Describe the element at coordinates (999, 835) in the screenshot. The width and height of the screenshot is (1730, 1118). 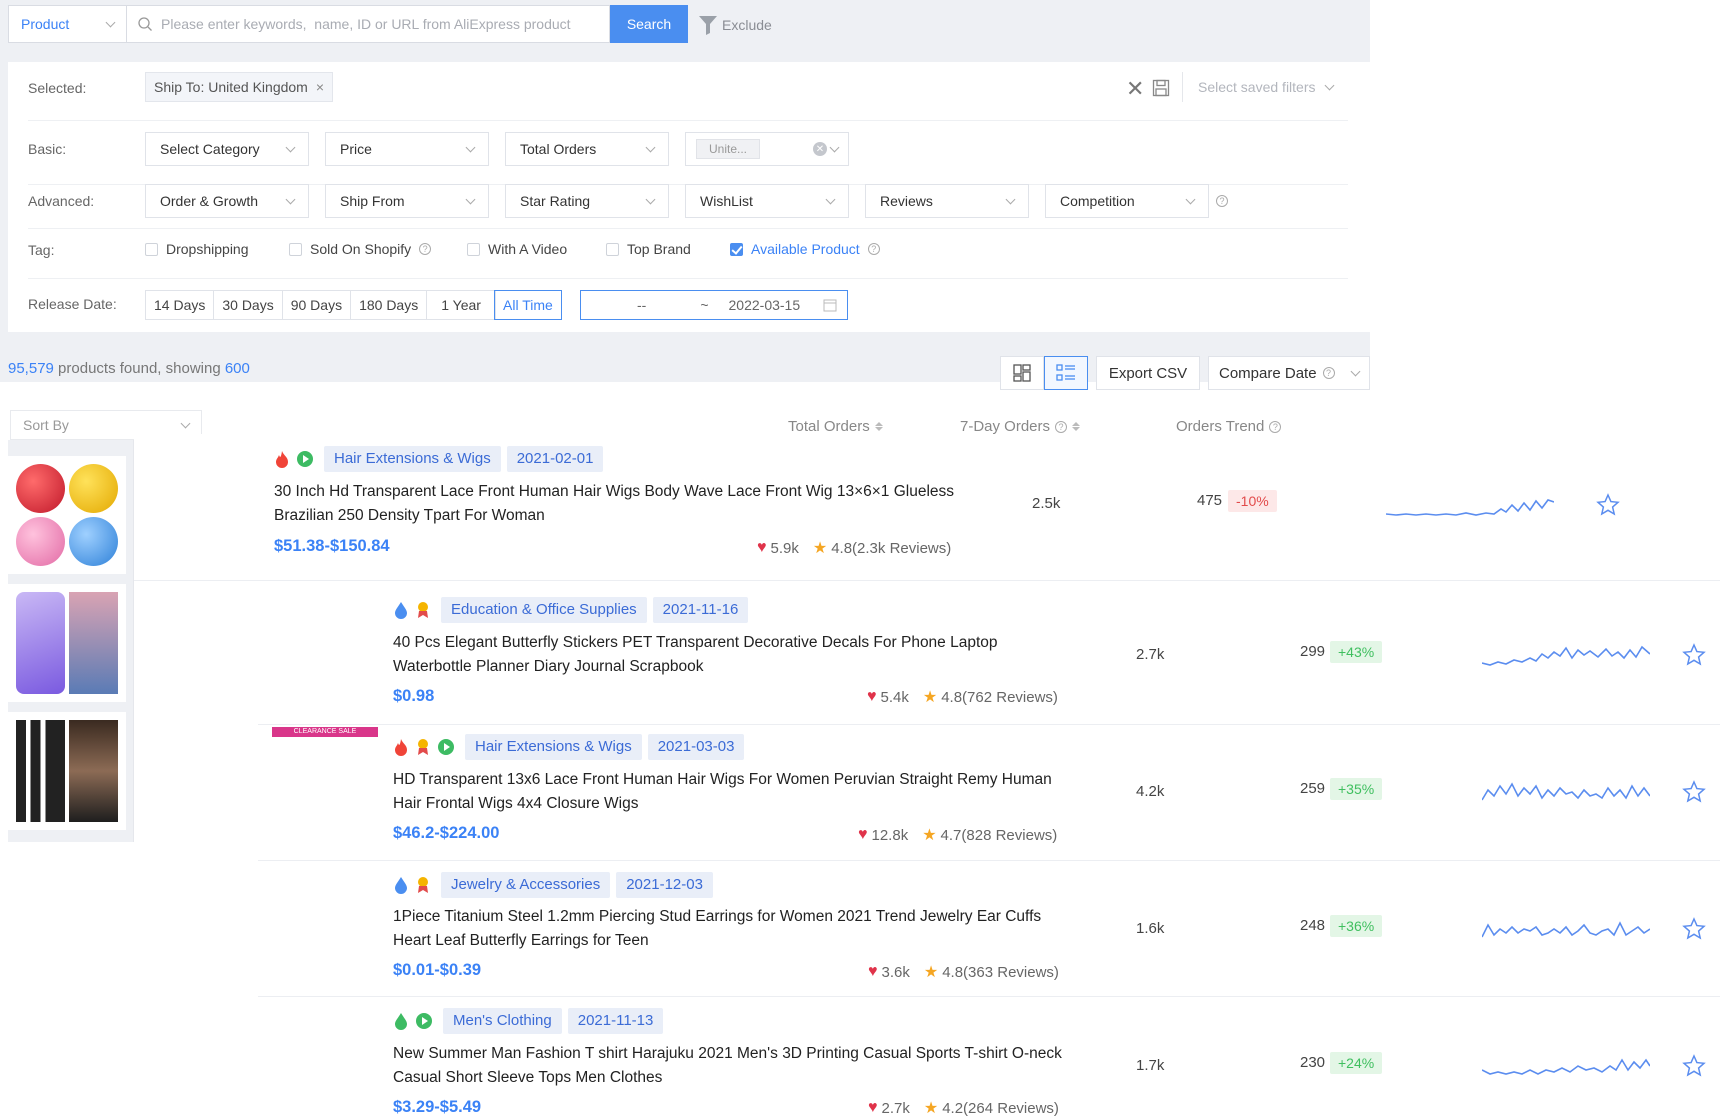
I see `rating-text: 4.7(828 Reviews)` at that location.